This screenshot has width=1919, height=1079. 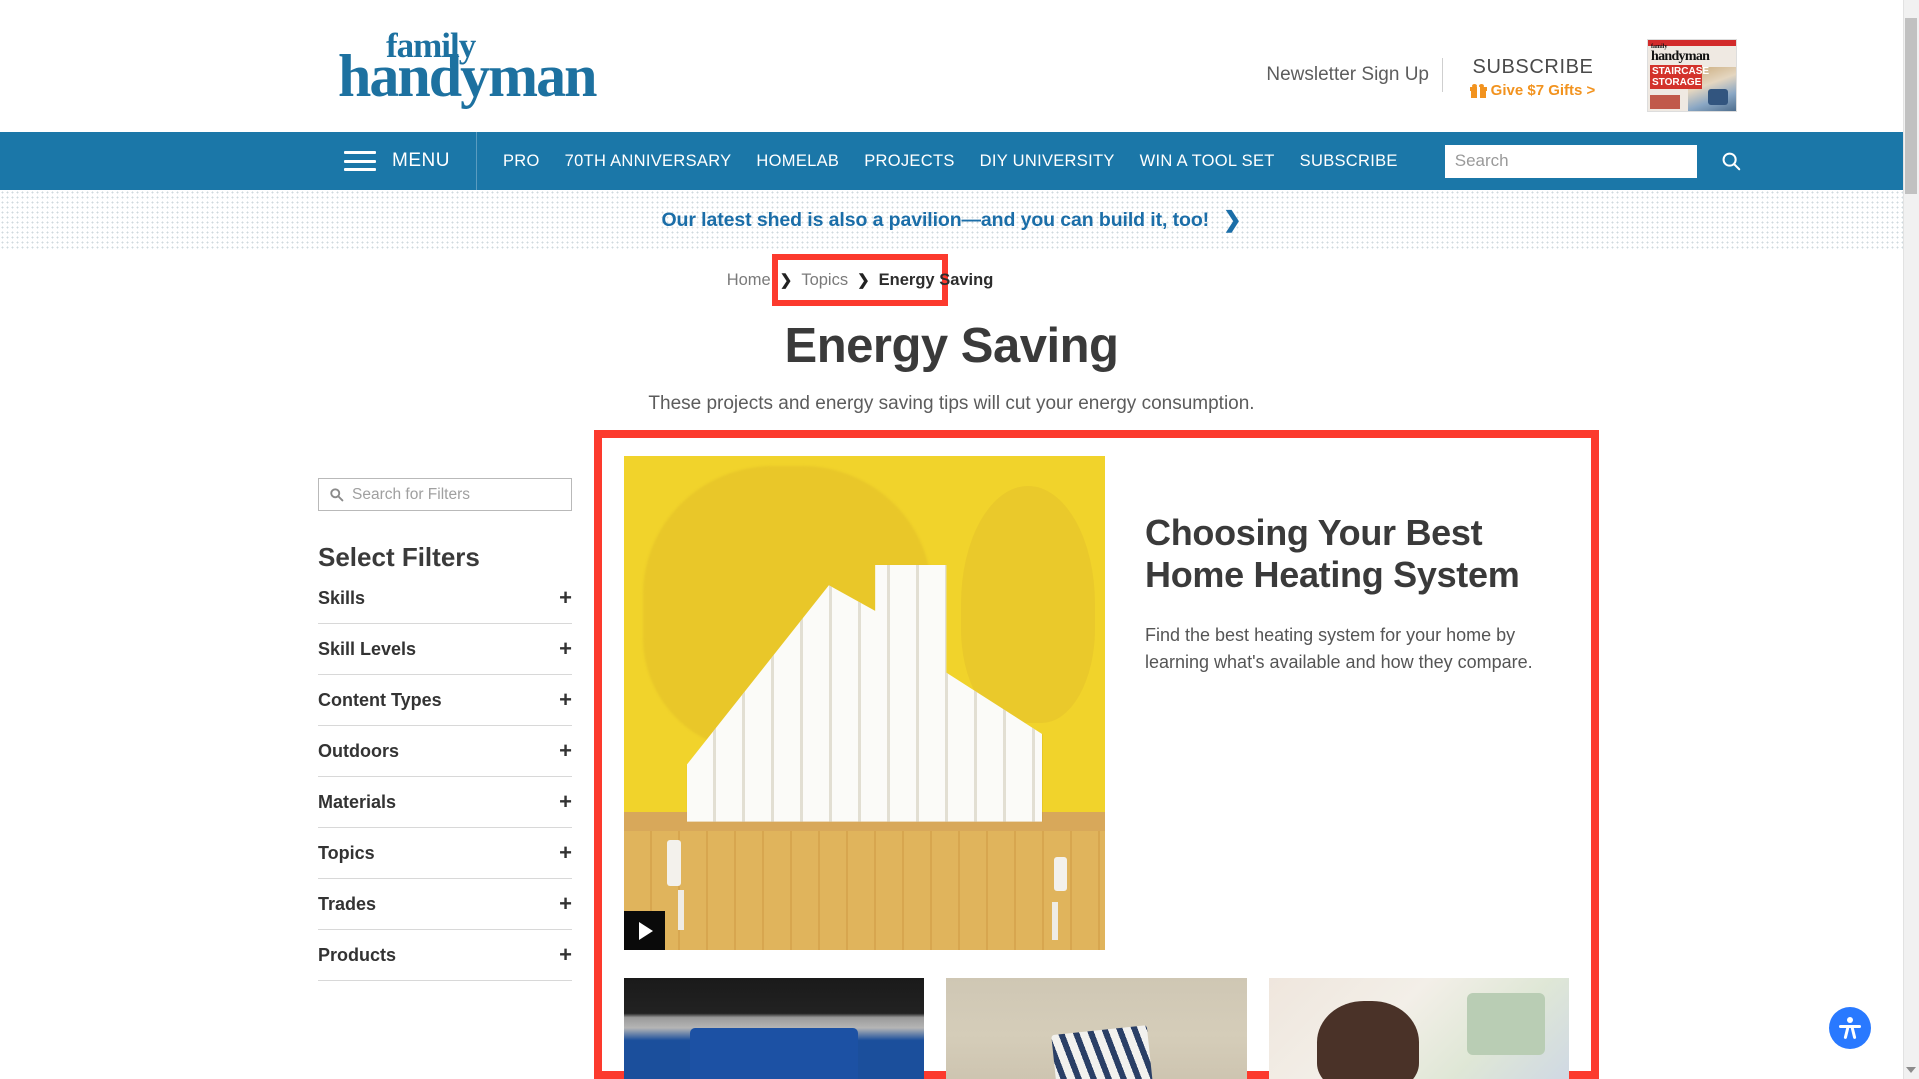 I want to click on filter-search-input, so click(x=447, y=494).